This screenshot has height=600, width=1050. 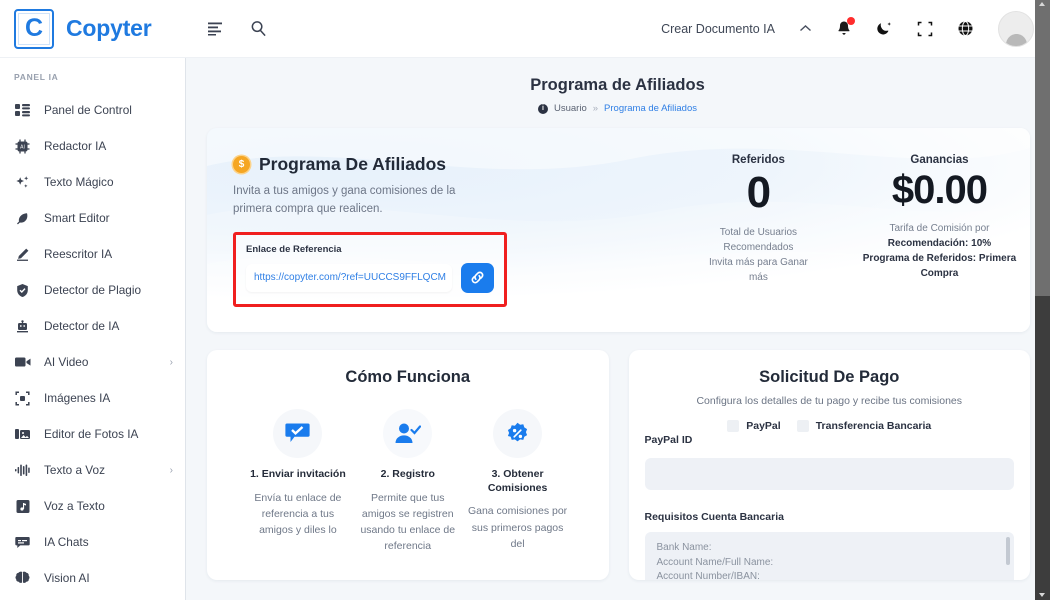 I want to click on waveform-icon, so click(x=22, y=470).